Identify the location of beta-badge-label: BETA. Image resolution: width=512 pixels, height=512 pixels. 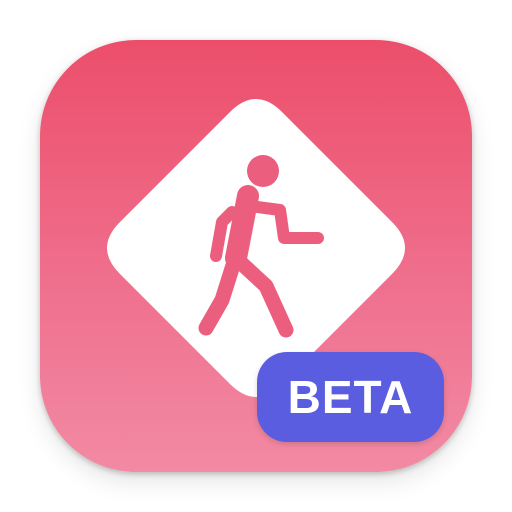
(350, 397).